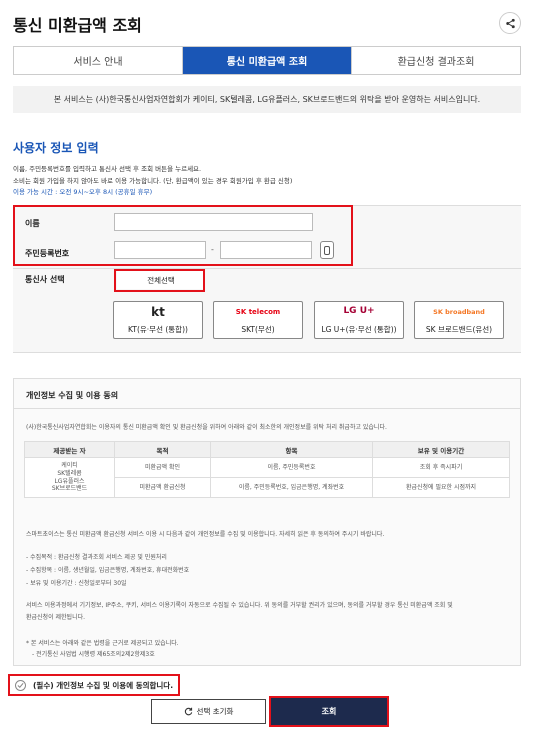 This screenshot has width=534, height=746. What do you see at coordinates (162, 487) in the screenshot?
I see `purpose-cell: 미환급액 환급신청` at bounding box center [162, 487].